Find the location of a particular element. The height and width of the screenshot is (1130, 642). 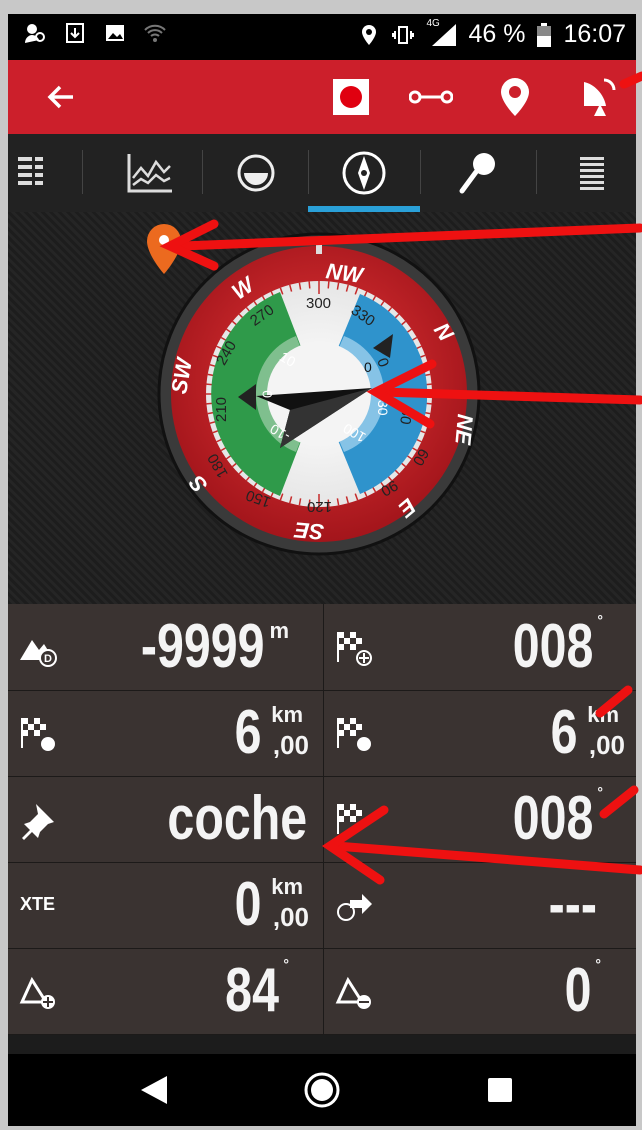

tab-level is located at coordinates (256, 173).